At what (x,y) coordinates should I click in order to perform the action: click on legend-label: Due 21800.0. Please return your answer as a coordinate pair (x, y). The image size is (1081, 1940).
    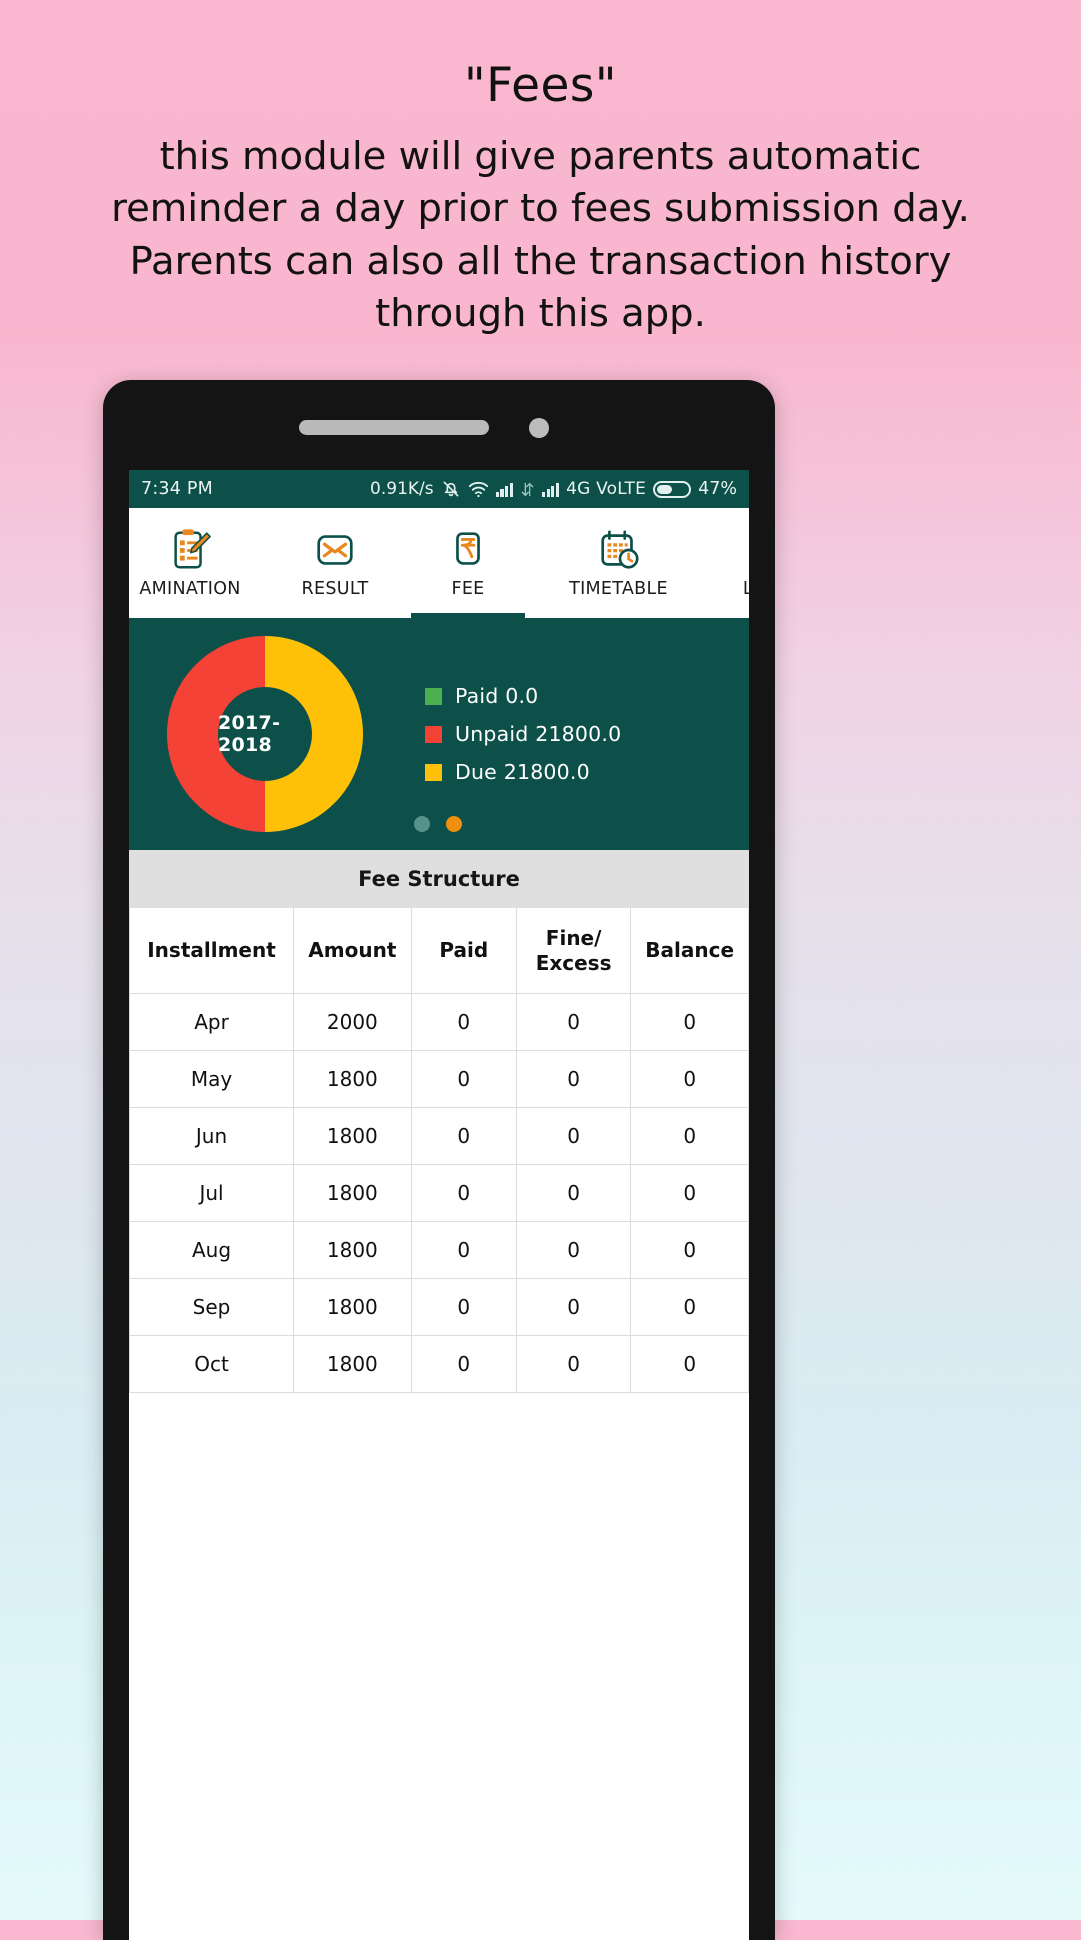
    Looking at the image, I should click on (522, 772).